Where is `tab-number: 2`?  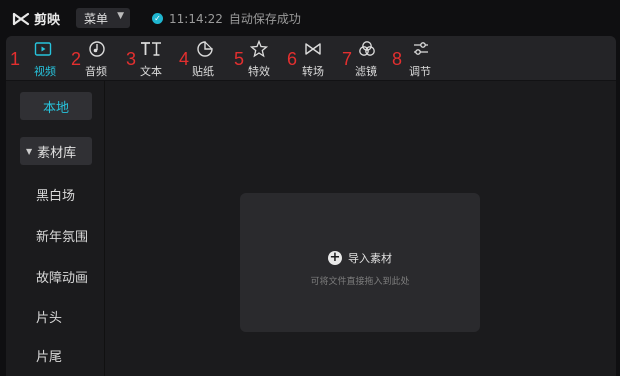 tab-number: 2 is located at coordinates (76, 59).